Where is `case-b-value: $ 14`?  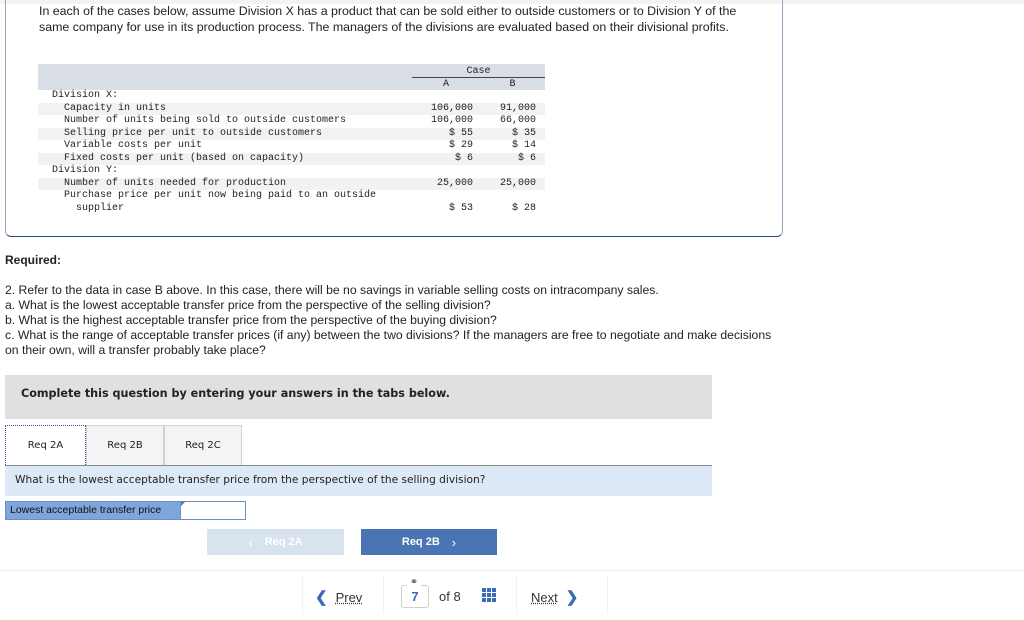
case-b-value: $ 14 is located at coordinates (523, 145).